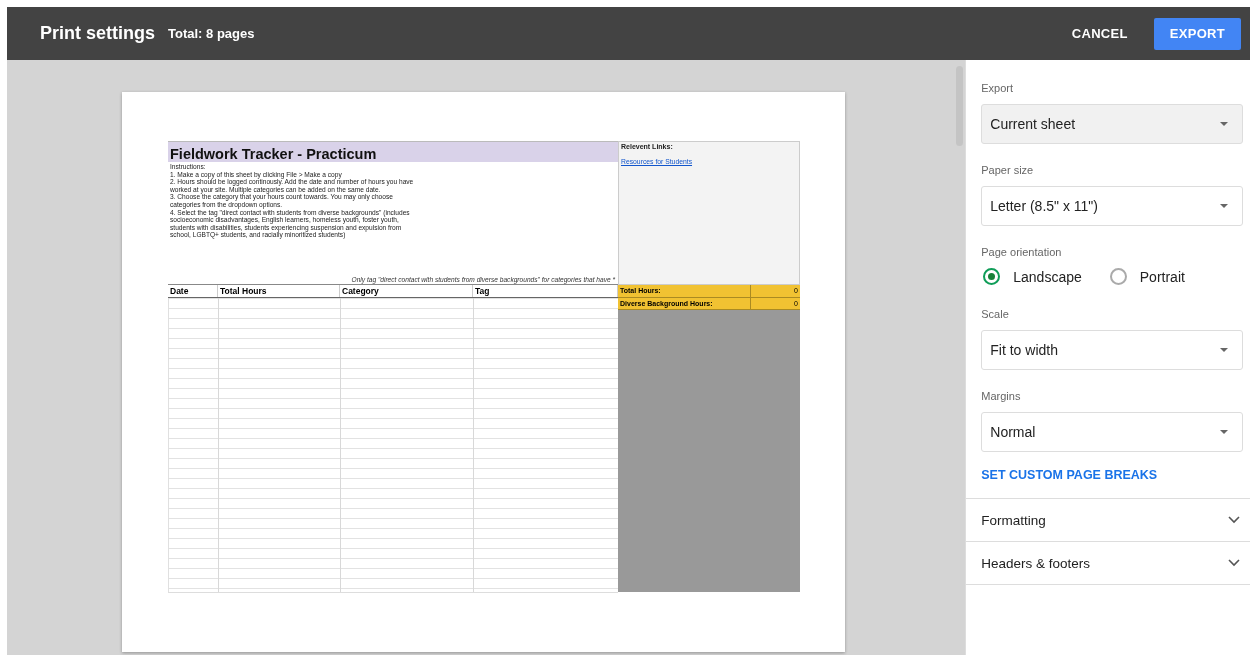 The image size is (1250, 655). I want to click on page-breaks-link: SET CUSTOM PAGE BREAKS, so click(1069, 475).